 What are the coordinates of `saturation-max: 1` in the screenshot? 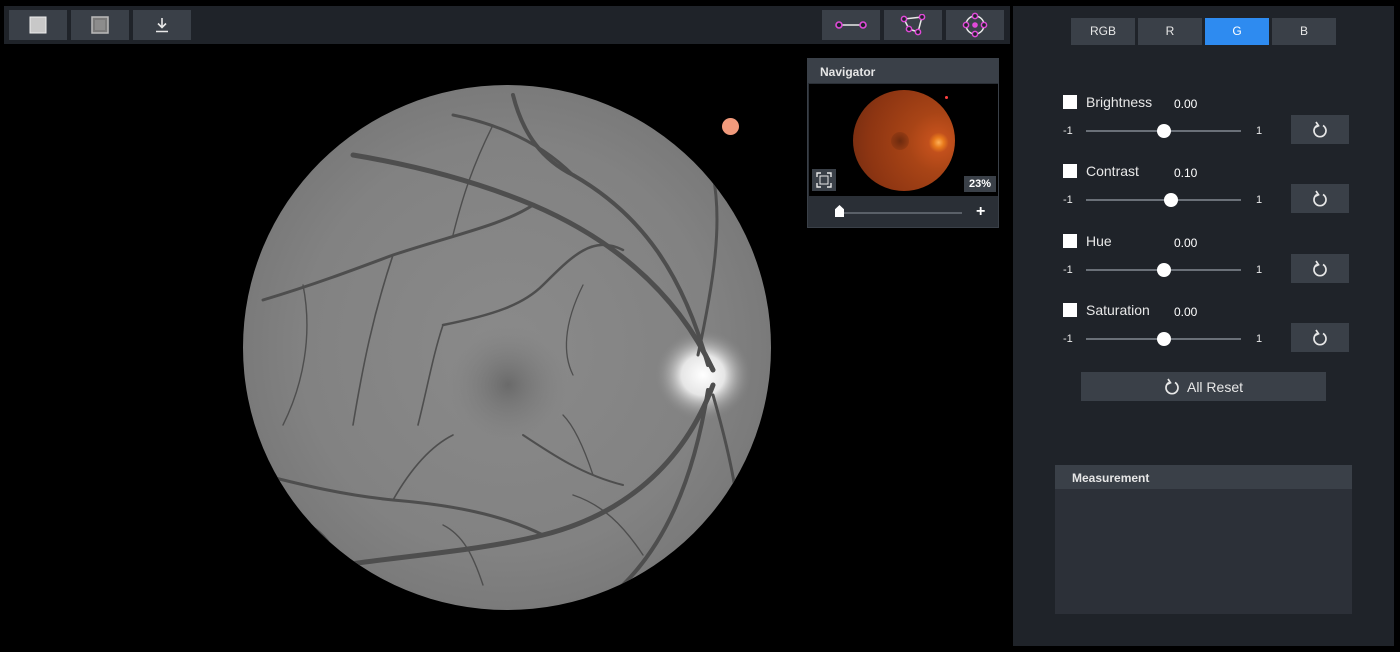 It's located at (1259, 339).